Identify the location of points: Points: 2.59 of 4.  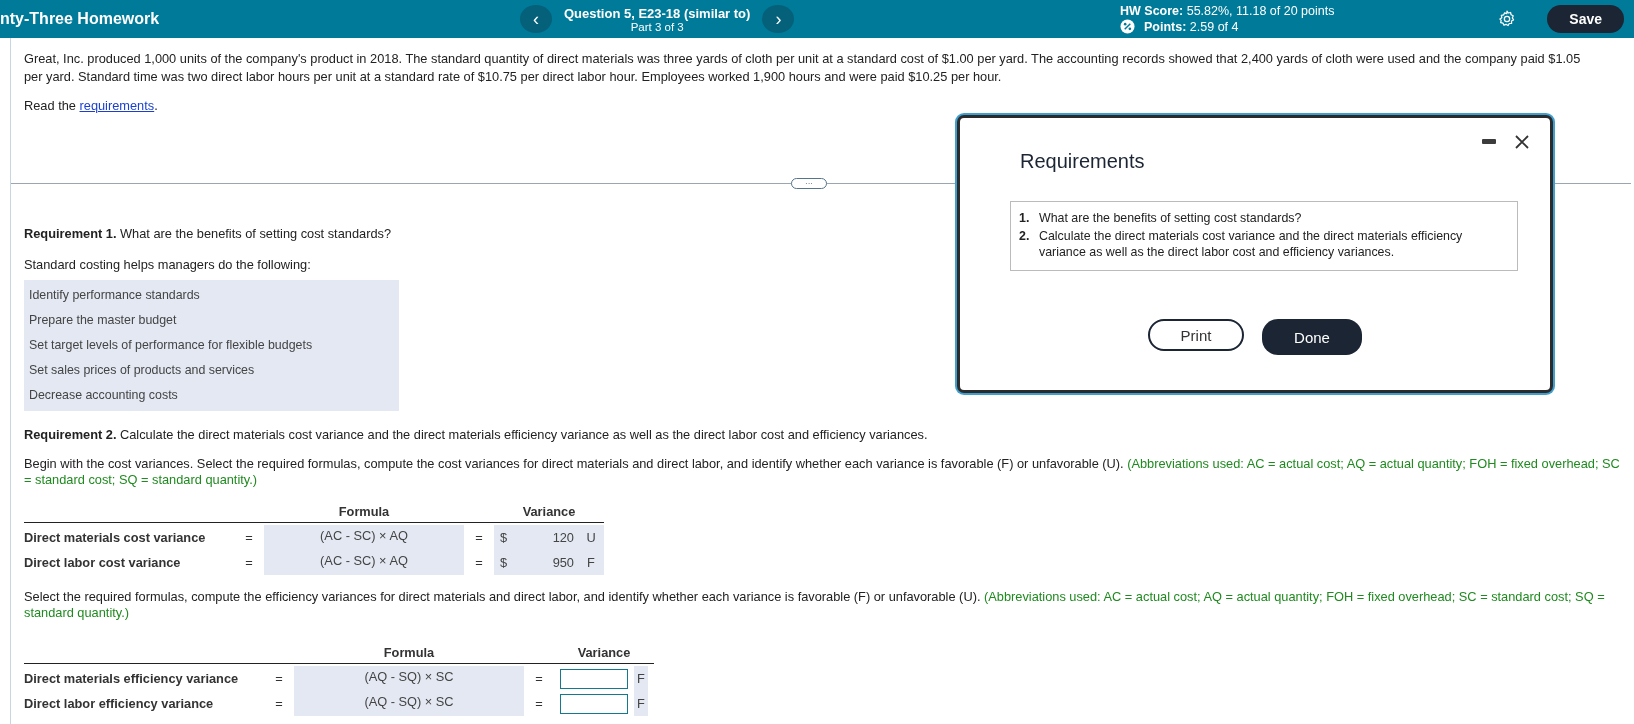
(1191, 26).